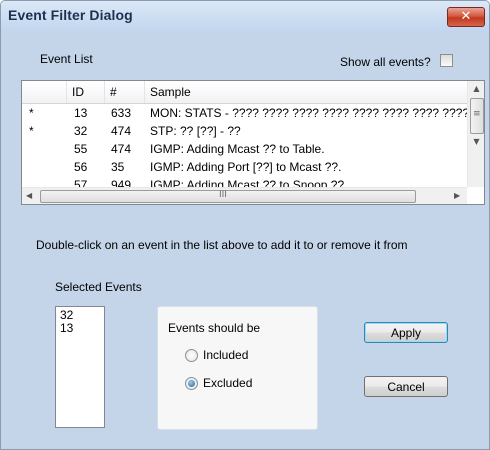  I want to click on vertical-scroll-thumb: ≡, so click(477, 116).